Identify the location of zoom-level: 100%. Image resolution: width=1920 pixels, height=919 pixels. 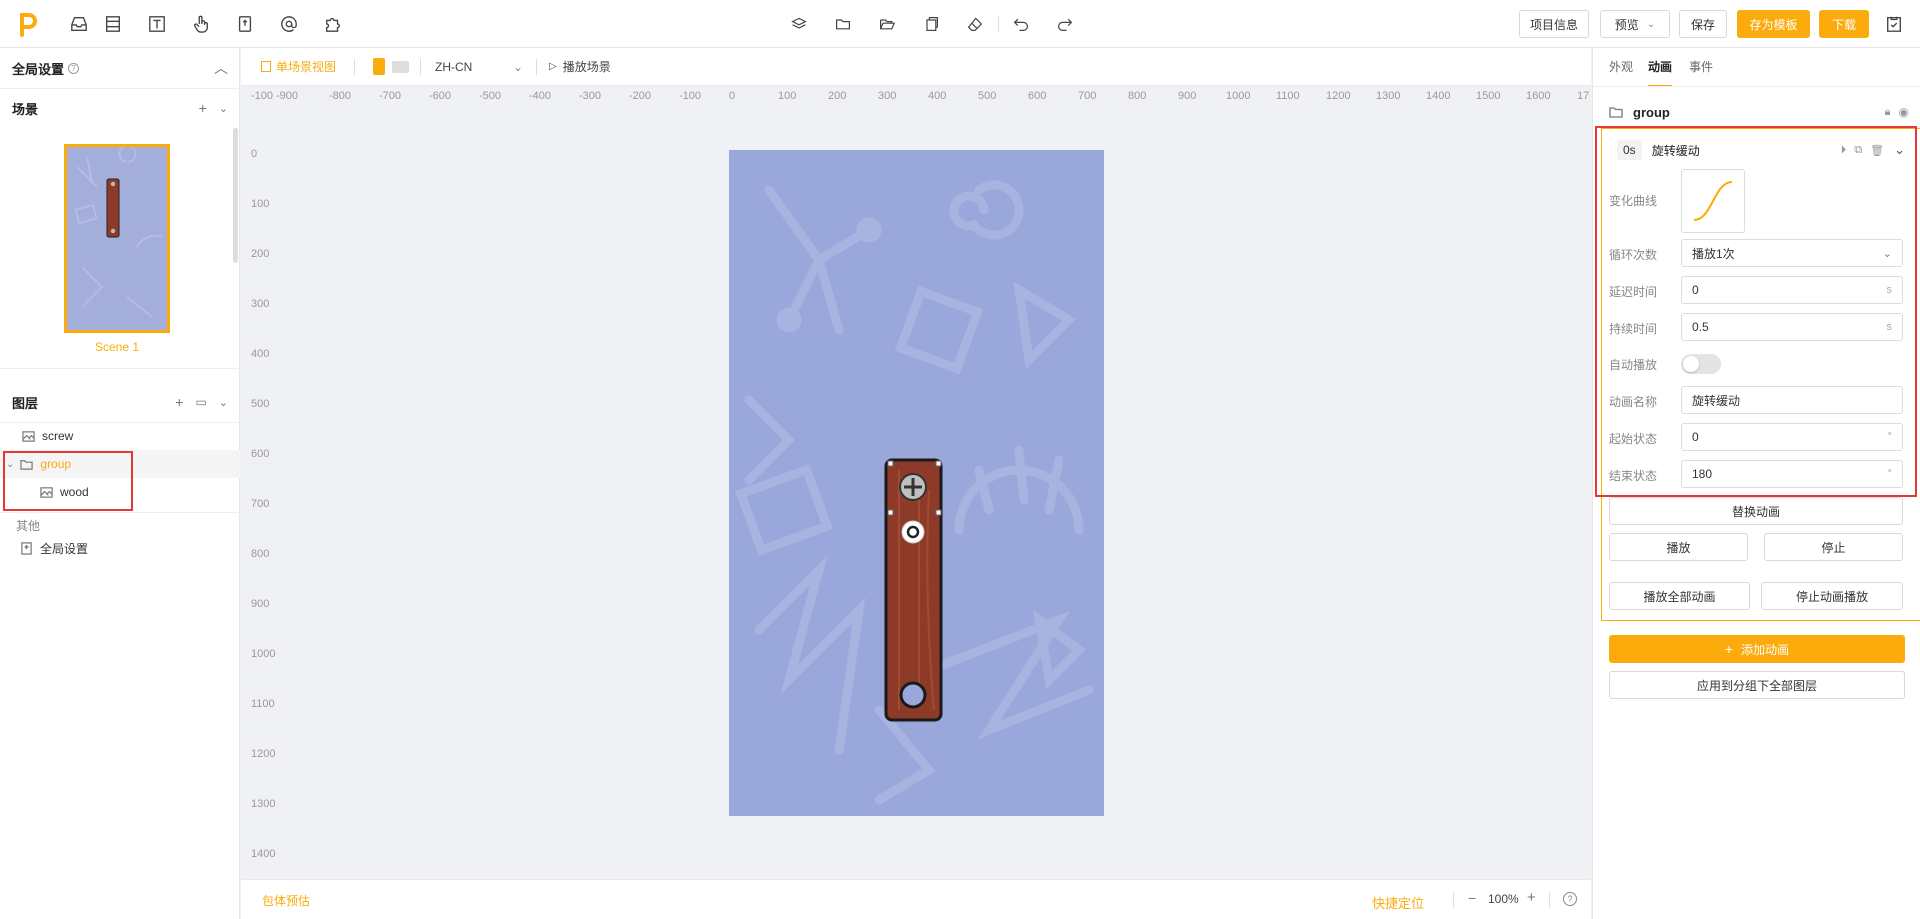
(1503, 899).